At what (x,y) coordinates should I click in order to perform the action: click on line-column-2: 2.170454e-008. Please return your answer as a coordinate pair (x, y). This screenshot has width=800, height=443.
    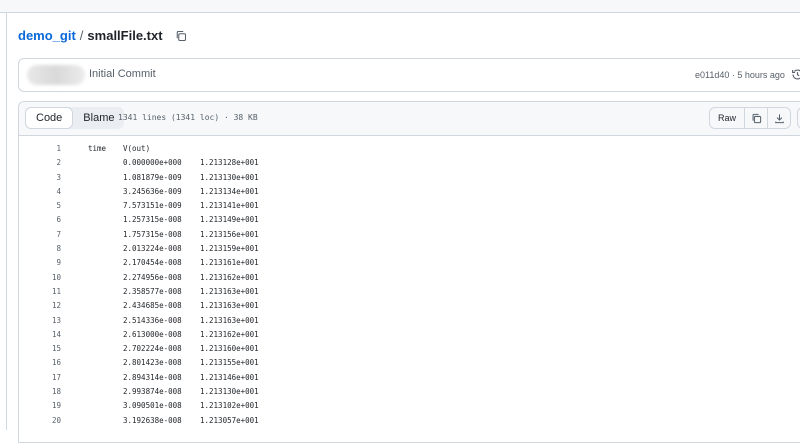
    Looking at the image, I should click on (152, 263).